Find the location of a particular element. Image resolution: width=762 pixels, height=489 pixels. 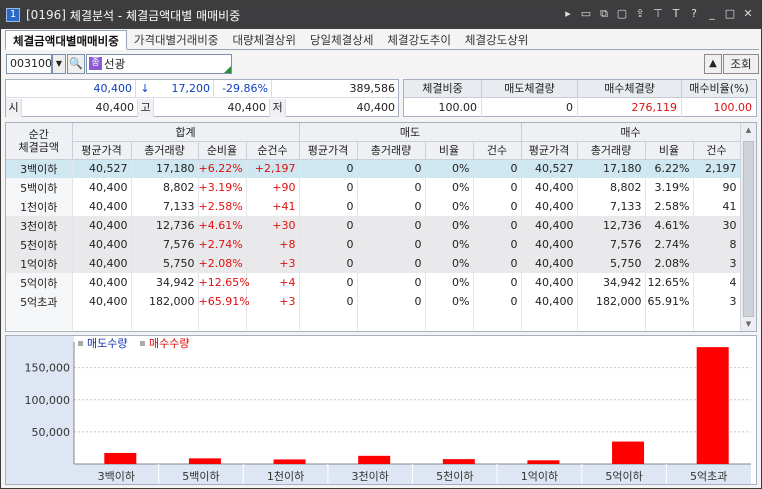

sell-volume-value: 0 is located at coordinates (530, 108).